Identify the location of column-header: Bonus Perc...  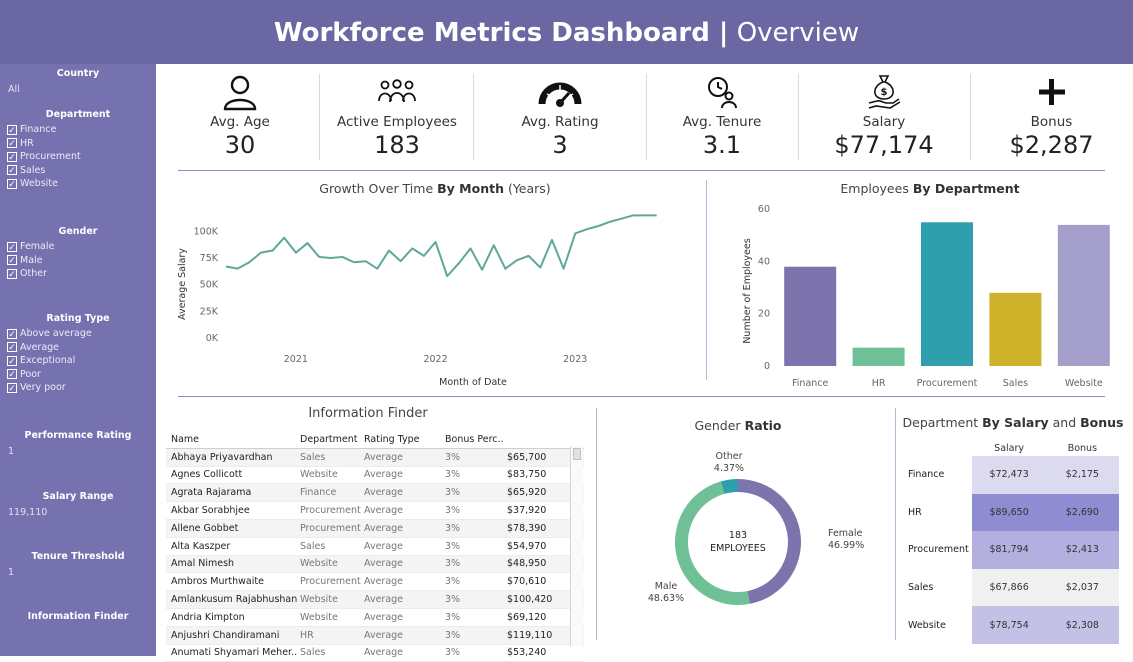
(474, 439).